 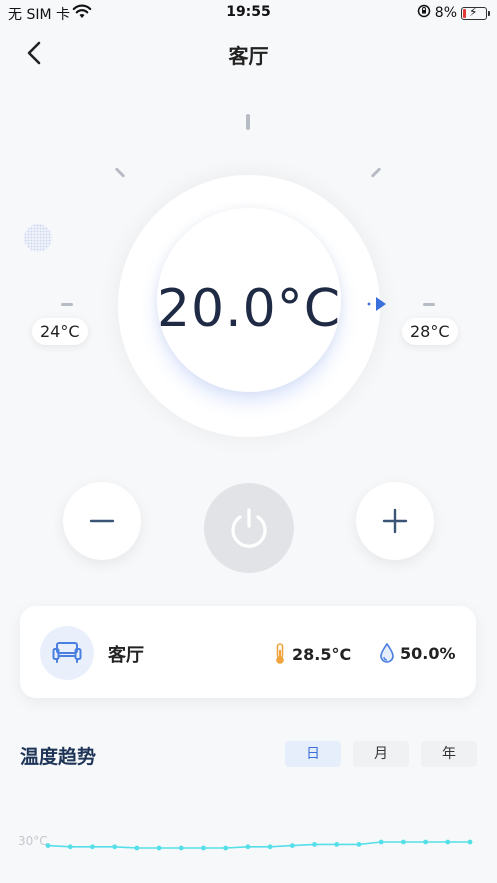 I want to click on room-avatar, so click(x=67, y=653).